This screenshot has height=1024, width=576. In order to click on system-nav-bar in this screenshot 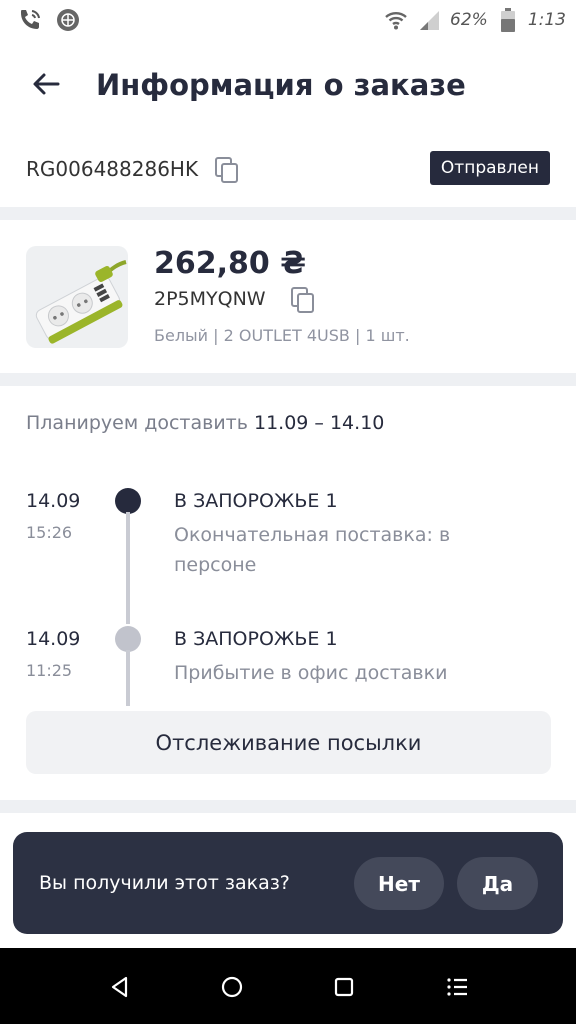, I will do `click(288, 986)`.